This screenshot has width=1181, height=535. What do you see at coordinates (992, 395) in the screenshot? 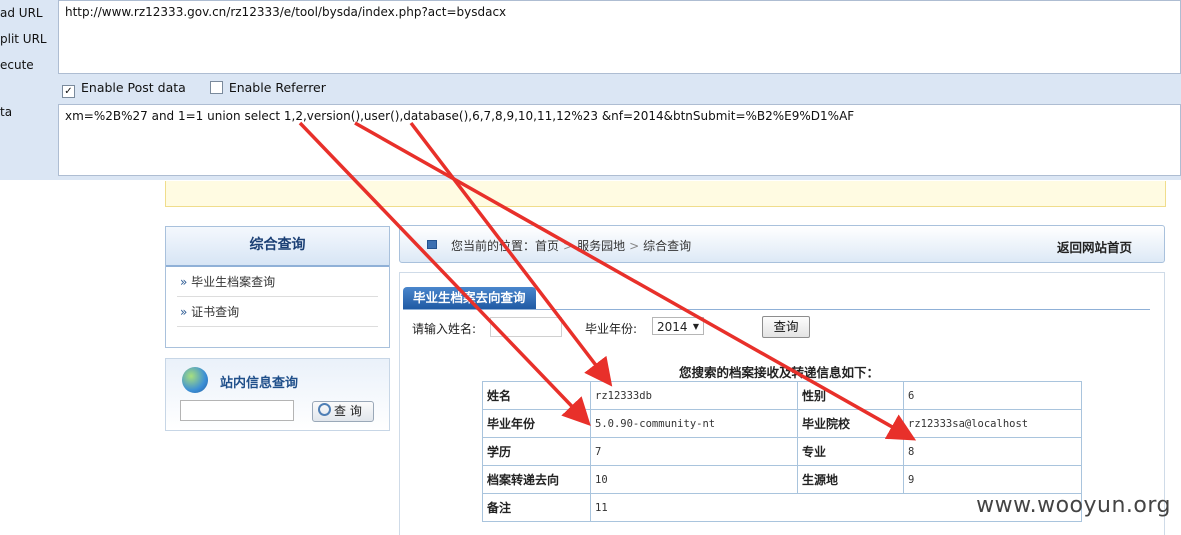
I see `cell-value: 6` at bounding box center [992, 395].